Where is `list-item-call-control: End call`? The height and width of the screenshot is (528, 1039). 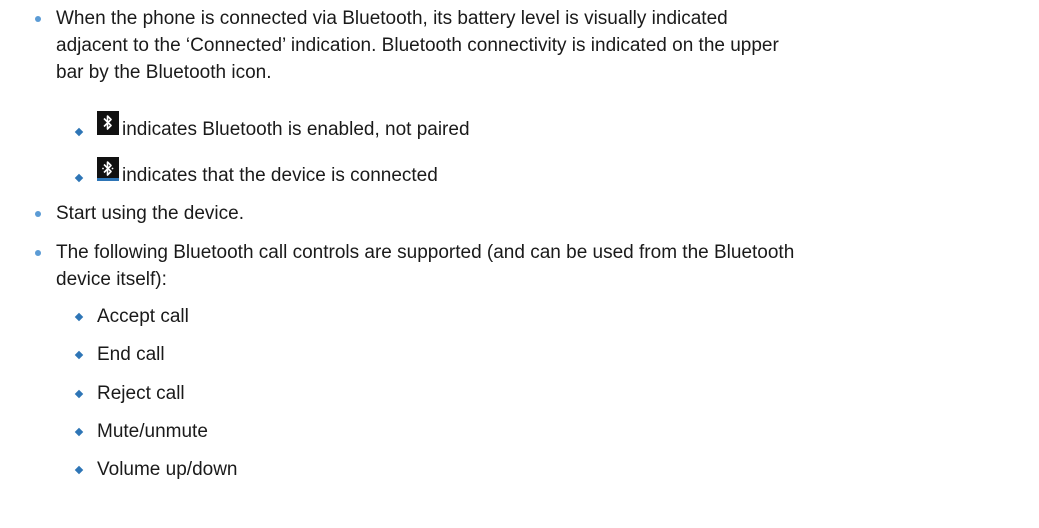
list-item-call-control: End call is located at coordinates (82, 354).